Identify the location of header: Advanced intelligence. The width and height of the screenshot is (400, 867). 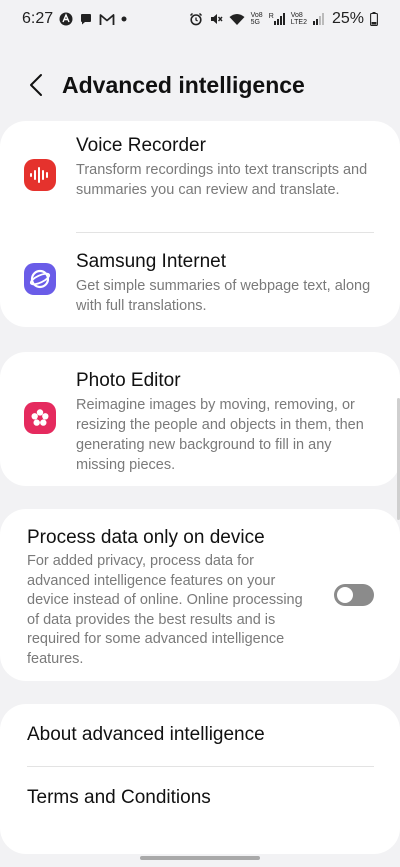
(200, 85).